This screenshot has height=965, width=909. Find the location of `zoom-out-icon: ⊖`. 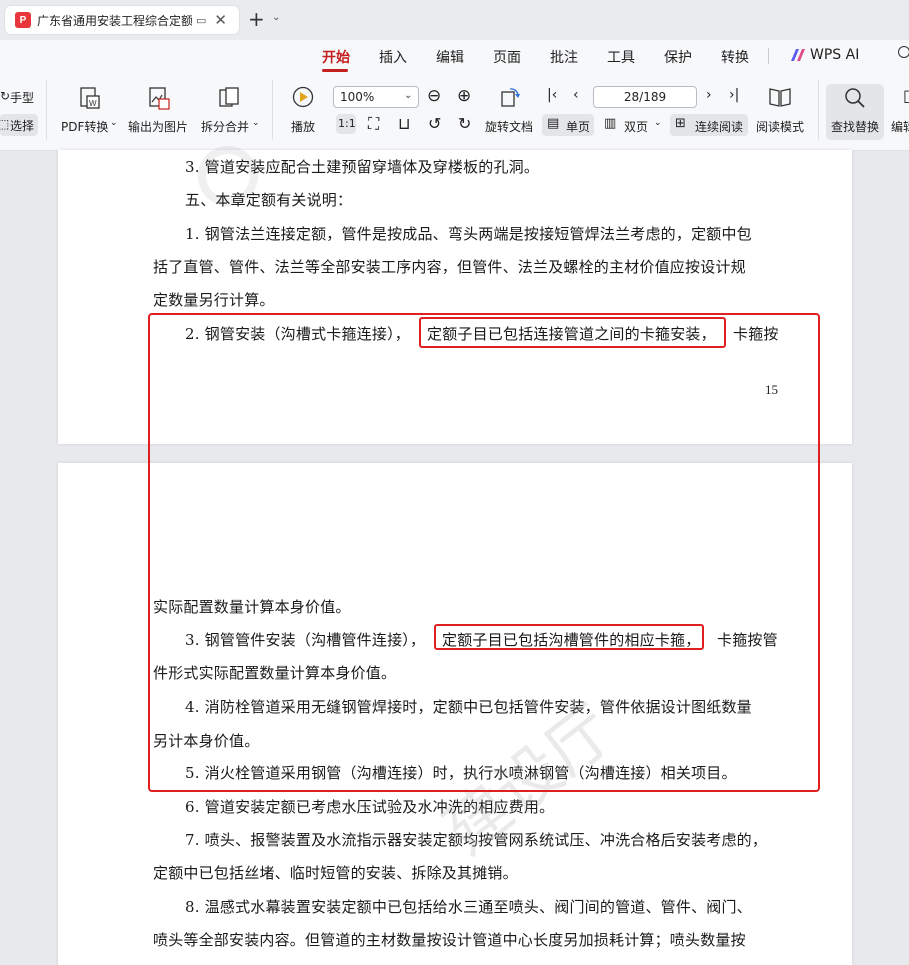

zoom-out-icon: ⊖ is located at coordinates (434, 96).